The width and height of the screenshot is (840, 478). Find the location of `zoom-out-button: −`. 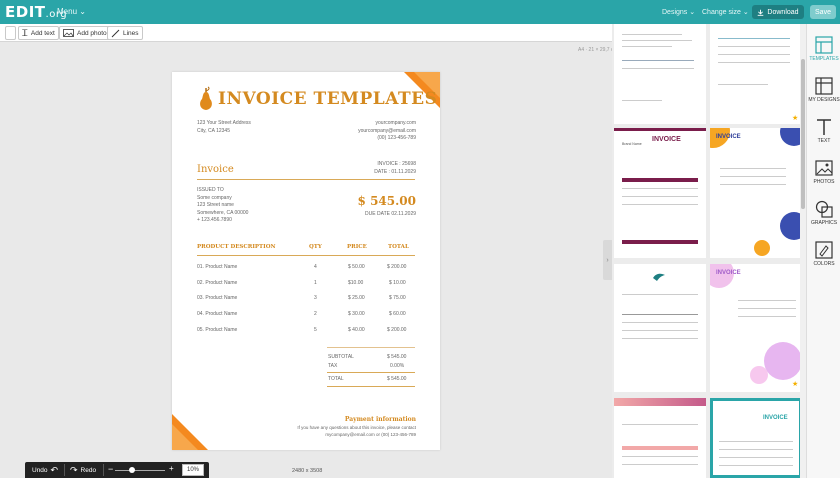

zoom-out-button: − is located at coordinates (110, 469).